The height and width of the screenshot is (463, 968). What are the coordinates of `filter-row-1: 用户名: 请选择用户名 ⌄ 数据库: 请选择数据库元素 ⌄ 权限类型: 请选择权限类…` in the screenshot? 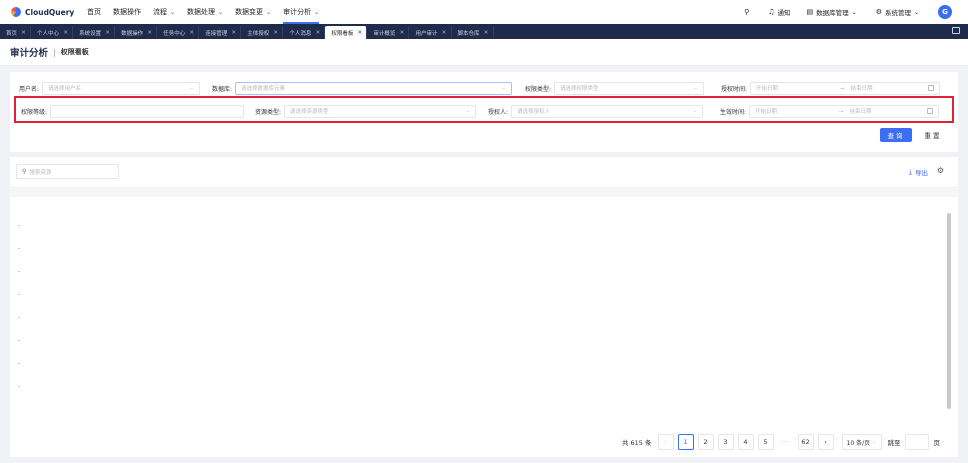 It's located at (475, 88).